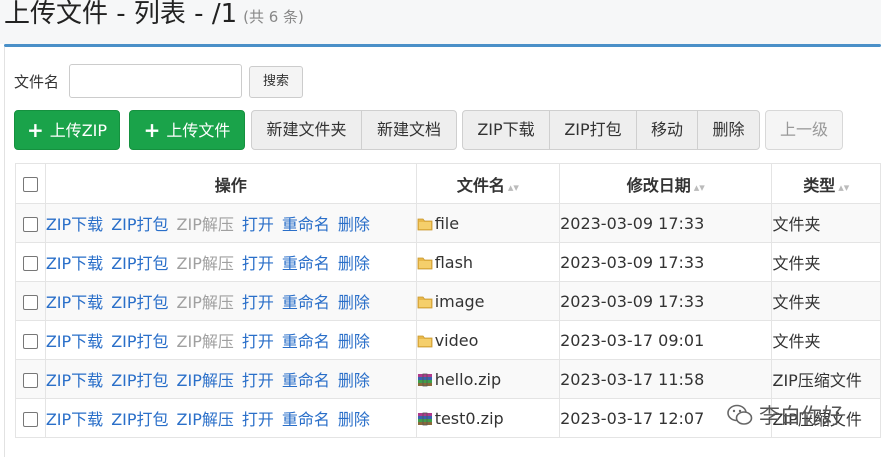 The image size is (881, 457). Describe the element at coordinates (198, 130) in the screenshot. I see `upload-file-label: 上传文件` at that location.